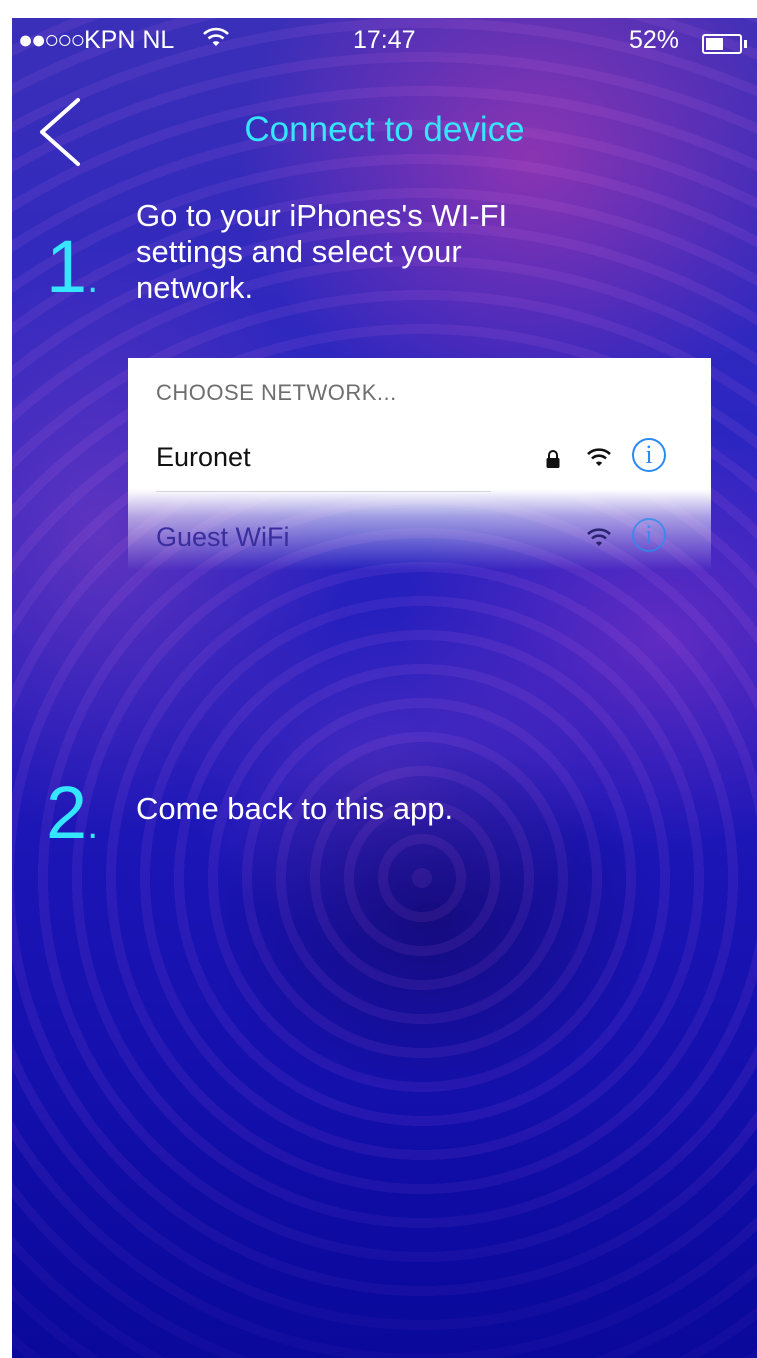 The image size is (757, 1358). I want to click on network-list-preview: CHOOSE NETWORK... Euronet i Guest WiFi i, so click(419, 464).